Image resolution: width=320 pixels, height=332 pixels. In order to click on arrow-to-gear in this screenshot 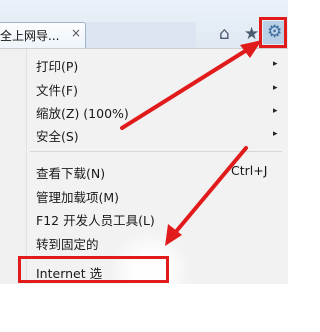, I will do `click(186, 88)`.